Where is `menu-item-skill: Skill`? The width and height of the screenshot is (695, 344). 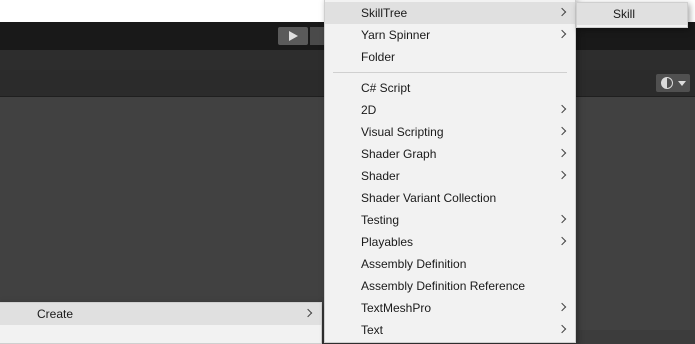
menu-item-skill: Skill is located at coordinates (632, 14).